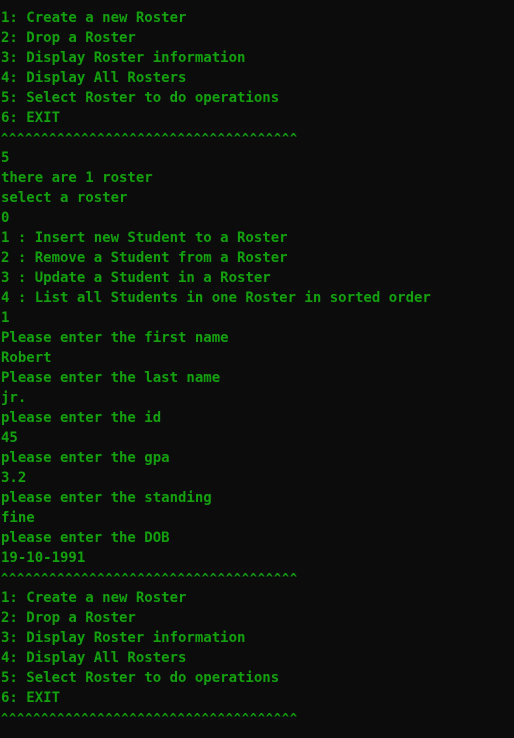 The image size is (514, 738). I want to click on console-line: 1 : Insert new Student to a Roster, so click(144, 238).